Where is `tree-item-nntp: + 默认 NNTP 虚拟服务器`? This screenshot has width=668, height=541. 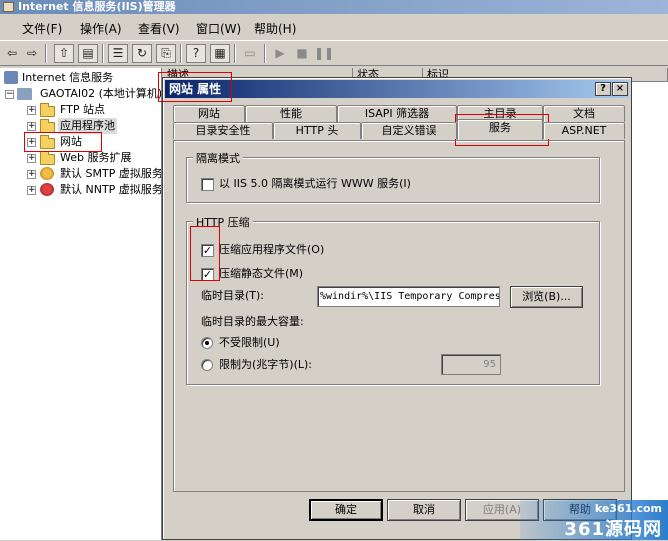 tree-item-nntp: + 默认 NNTP 虚拟服务器 is located at coordinates (80, 190).